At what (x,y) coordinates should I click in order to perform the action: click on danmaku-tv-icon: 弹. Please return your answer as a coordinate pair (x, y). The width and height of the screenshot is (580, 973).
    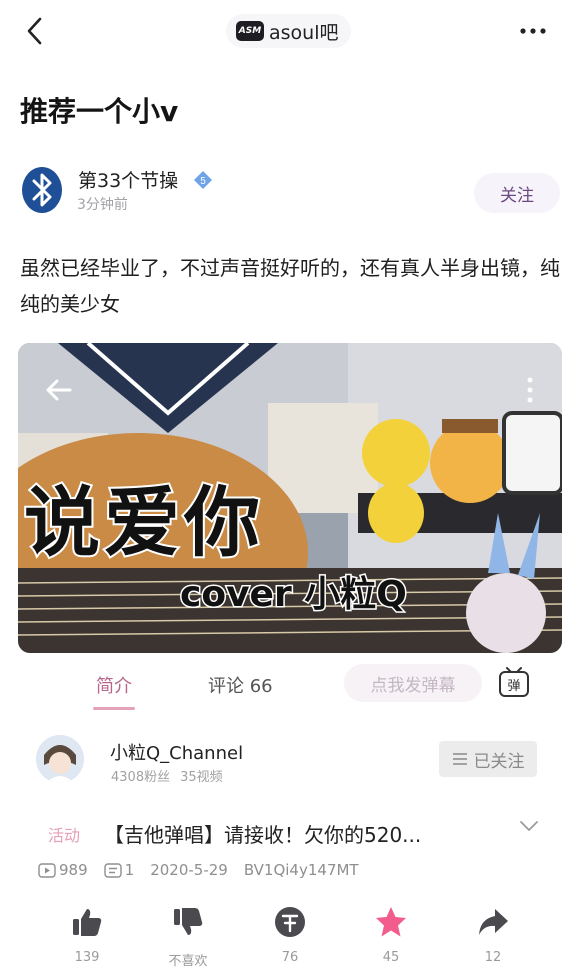
    Looking at the image, I should click on (514, 682).